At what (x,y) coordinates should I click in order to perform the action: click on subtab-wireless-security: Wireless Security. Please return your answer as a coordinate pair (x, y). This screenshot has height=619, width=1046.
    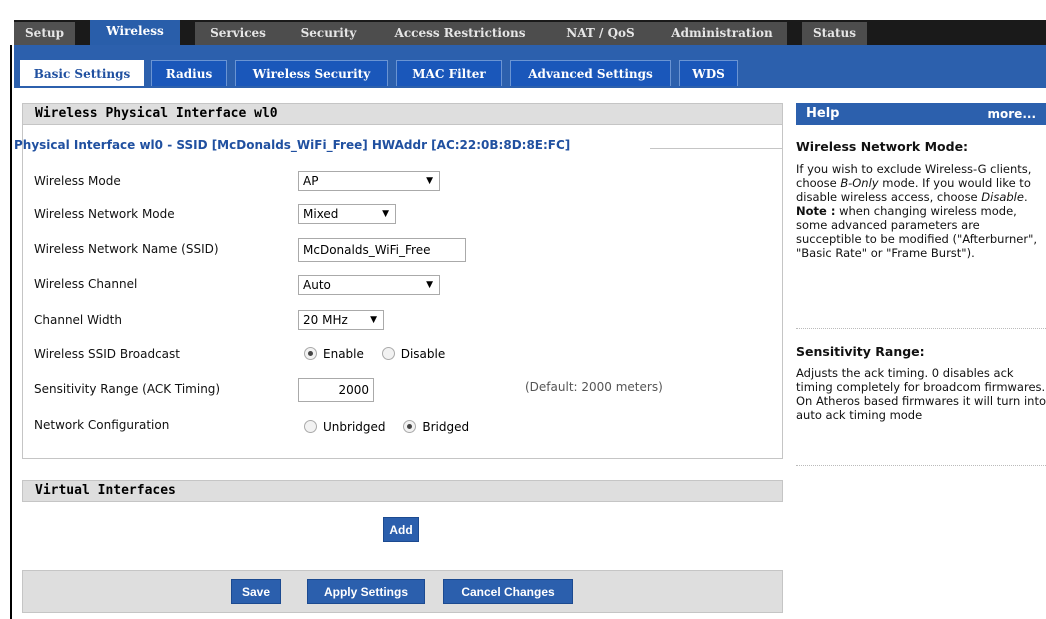
    Looking at the image, I should click on (311, 73).